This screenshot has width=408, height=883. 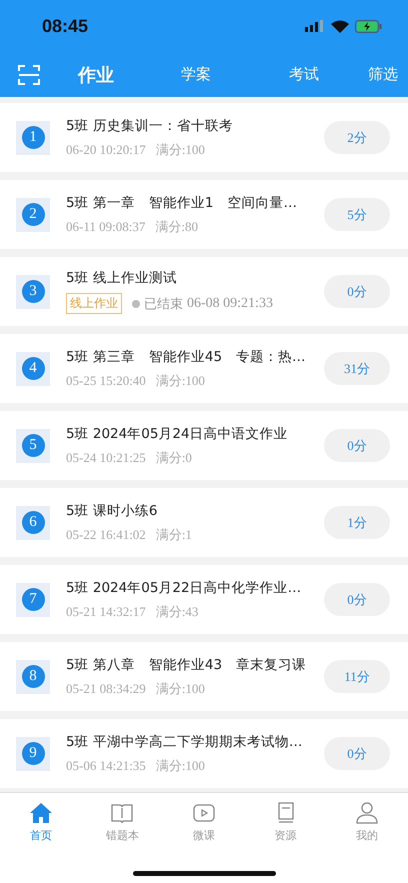 What do you see at coordinates (122, 278) in the screenshot?
I see `assignment-title: 5班 线上作业测试` at bounding box center [122, 278].